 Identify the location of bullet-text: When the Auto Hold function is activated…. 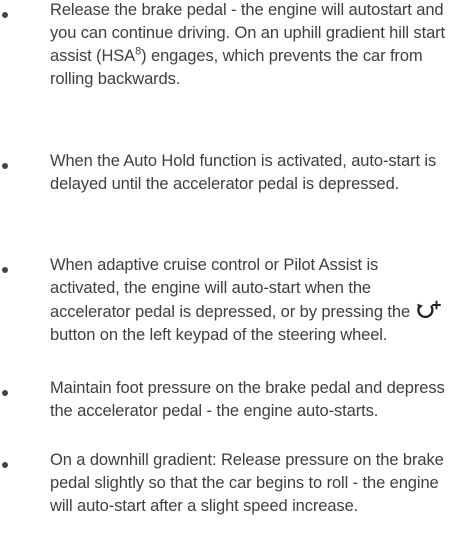
(243, 172).